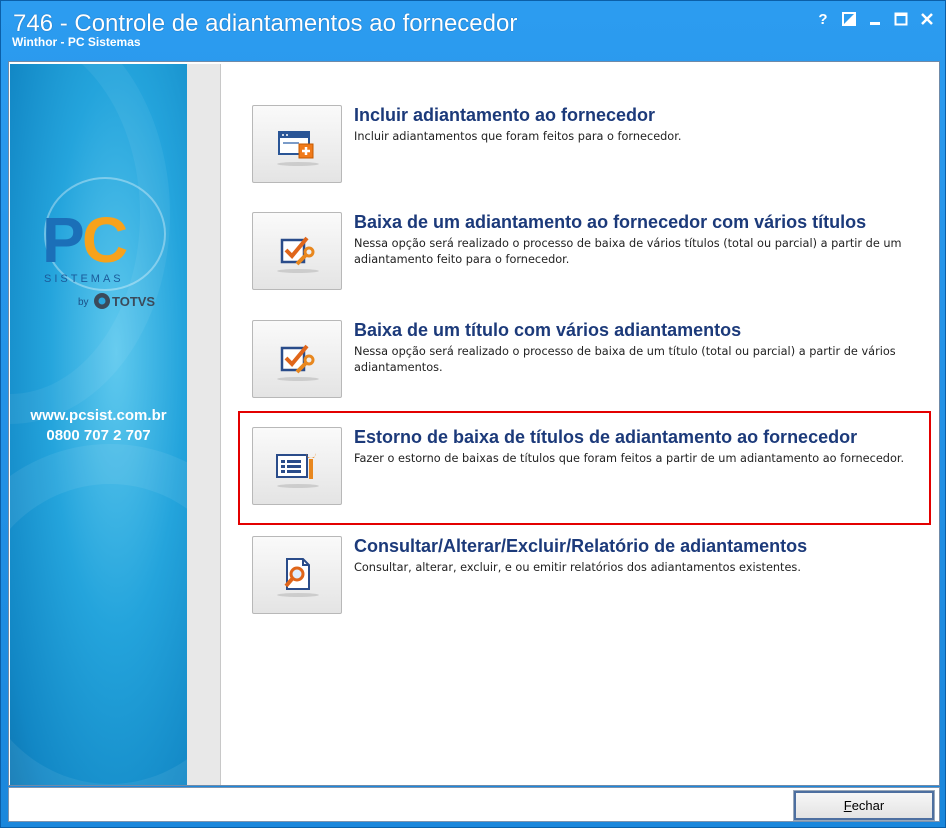  I want to click on window-add-icon, so click(296, 145).